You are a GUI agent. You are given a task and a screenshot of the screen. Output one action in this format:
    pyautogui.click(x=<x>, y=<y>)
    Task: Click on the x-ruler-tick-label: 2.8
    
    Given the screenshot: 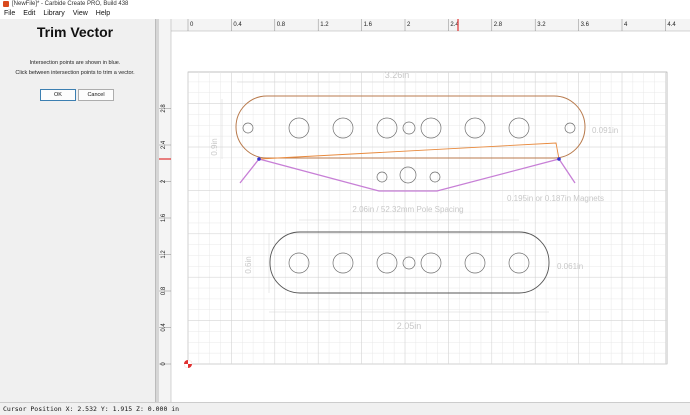 What is the action you would take?
    pyautogui.click(x=498, y=25)
    